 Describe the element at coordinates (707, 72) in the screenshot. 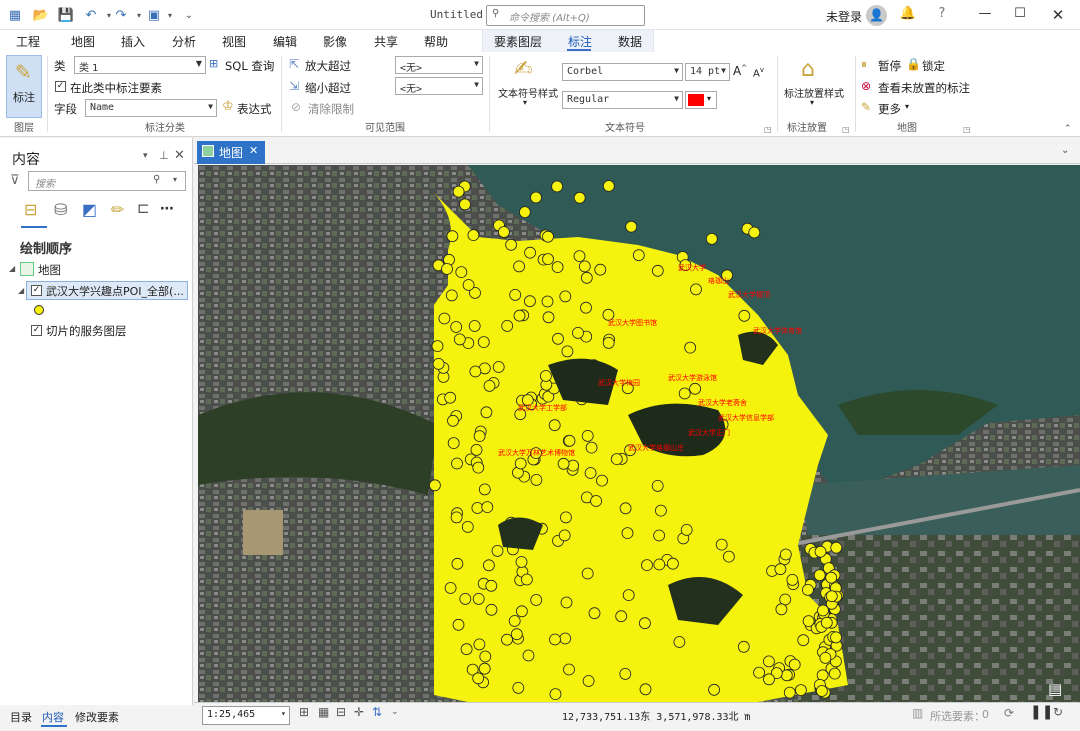

I see `font-size-select: 14 pt ▼` at that location.